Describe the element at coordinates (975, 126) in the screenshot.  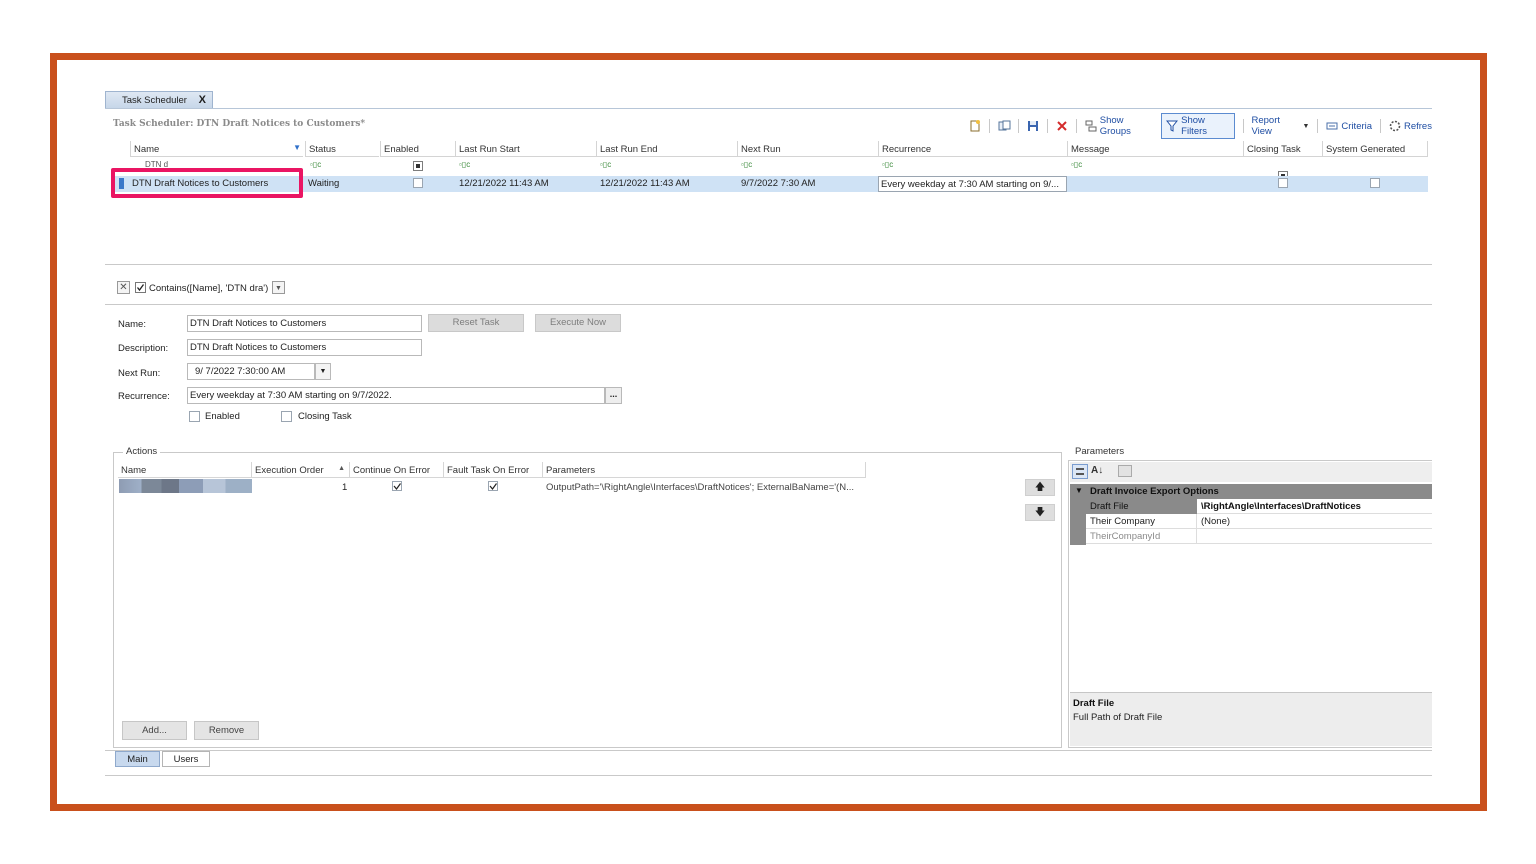
I see `new-document-icon` at that location.